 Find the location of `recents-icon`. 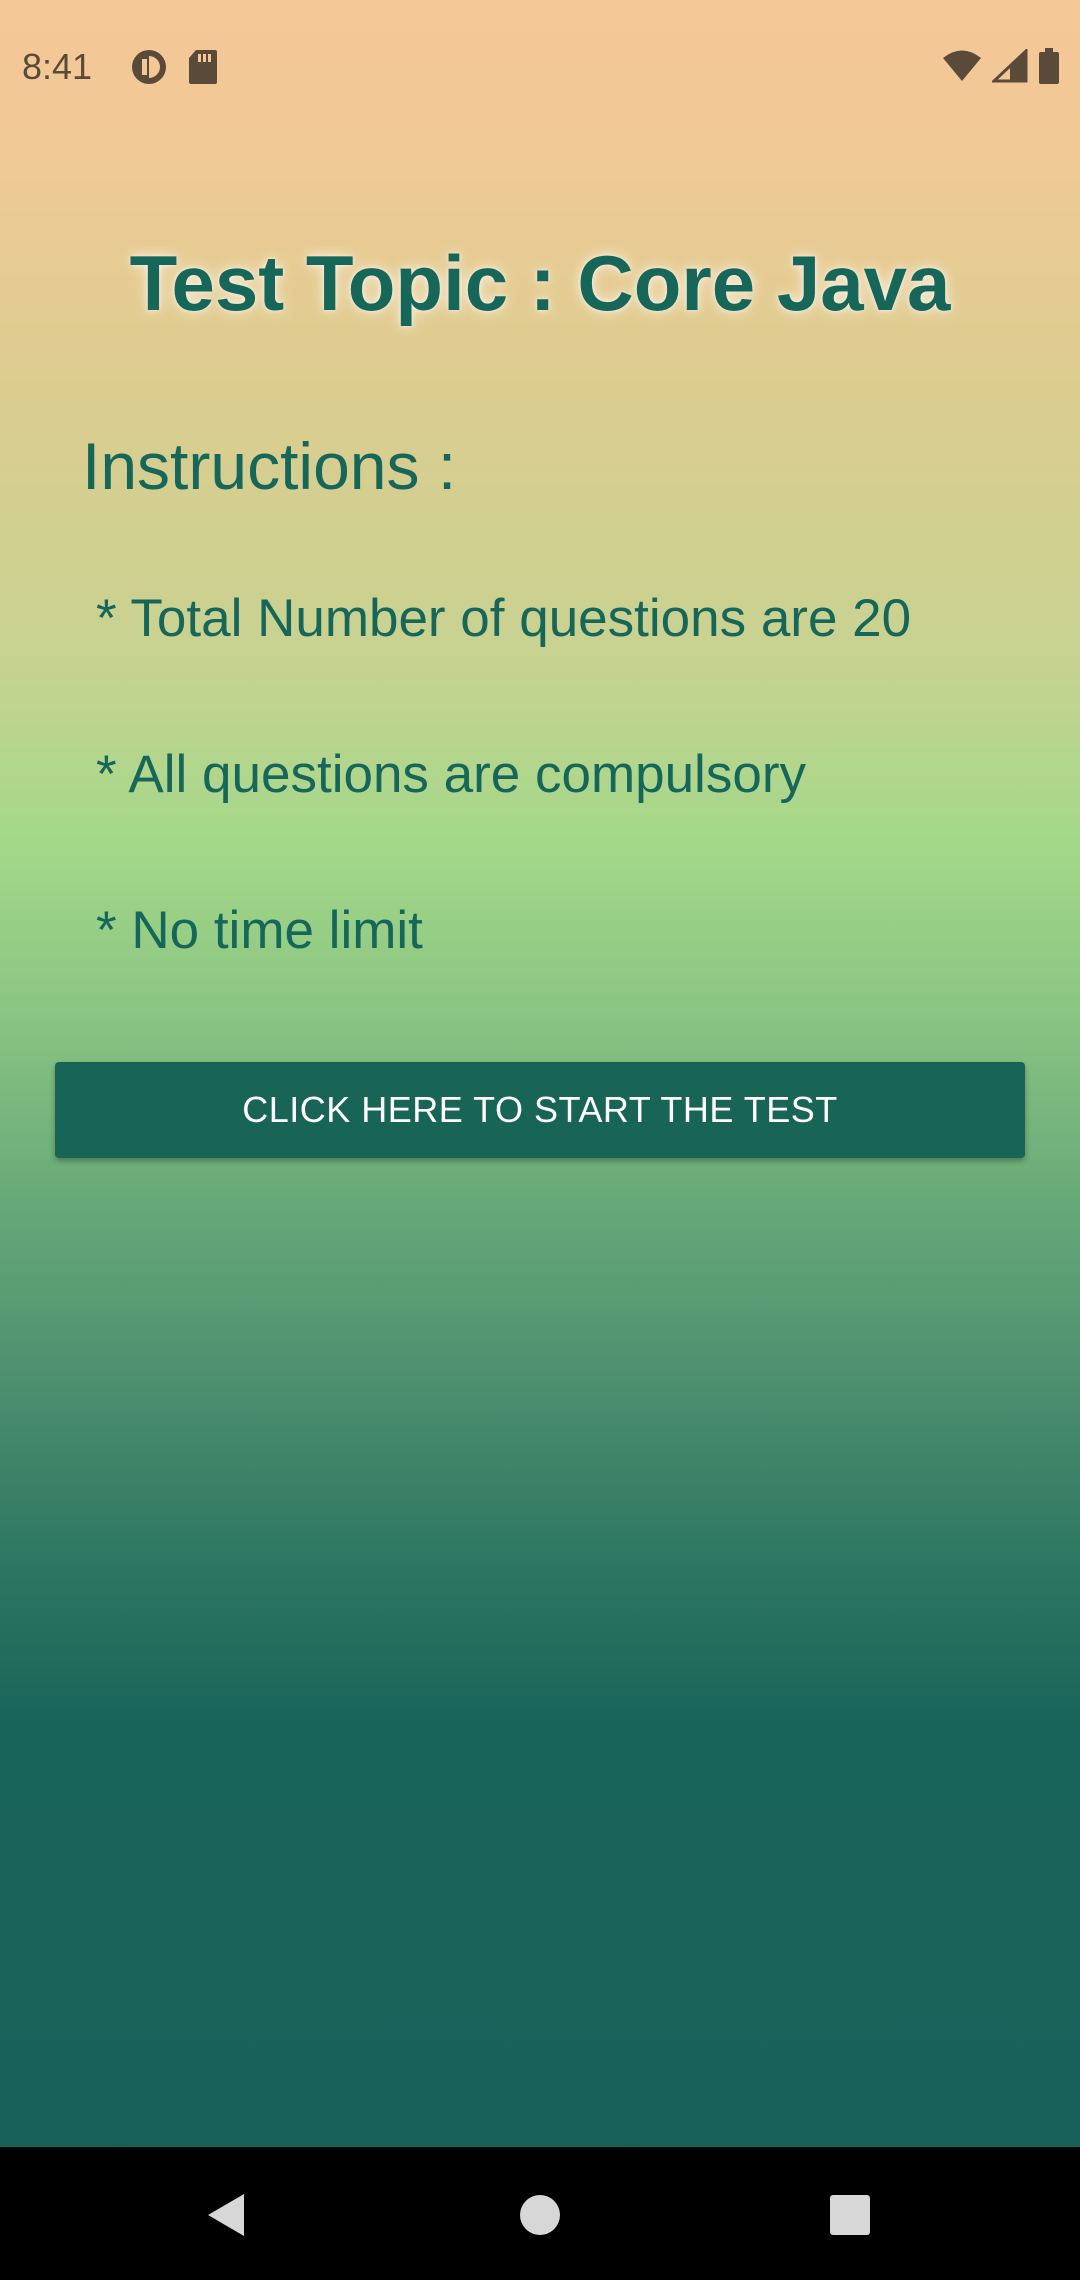

recents-icon is located at coordinates (850, 2215).